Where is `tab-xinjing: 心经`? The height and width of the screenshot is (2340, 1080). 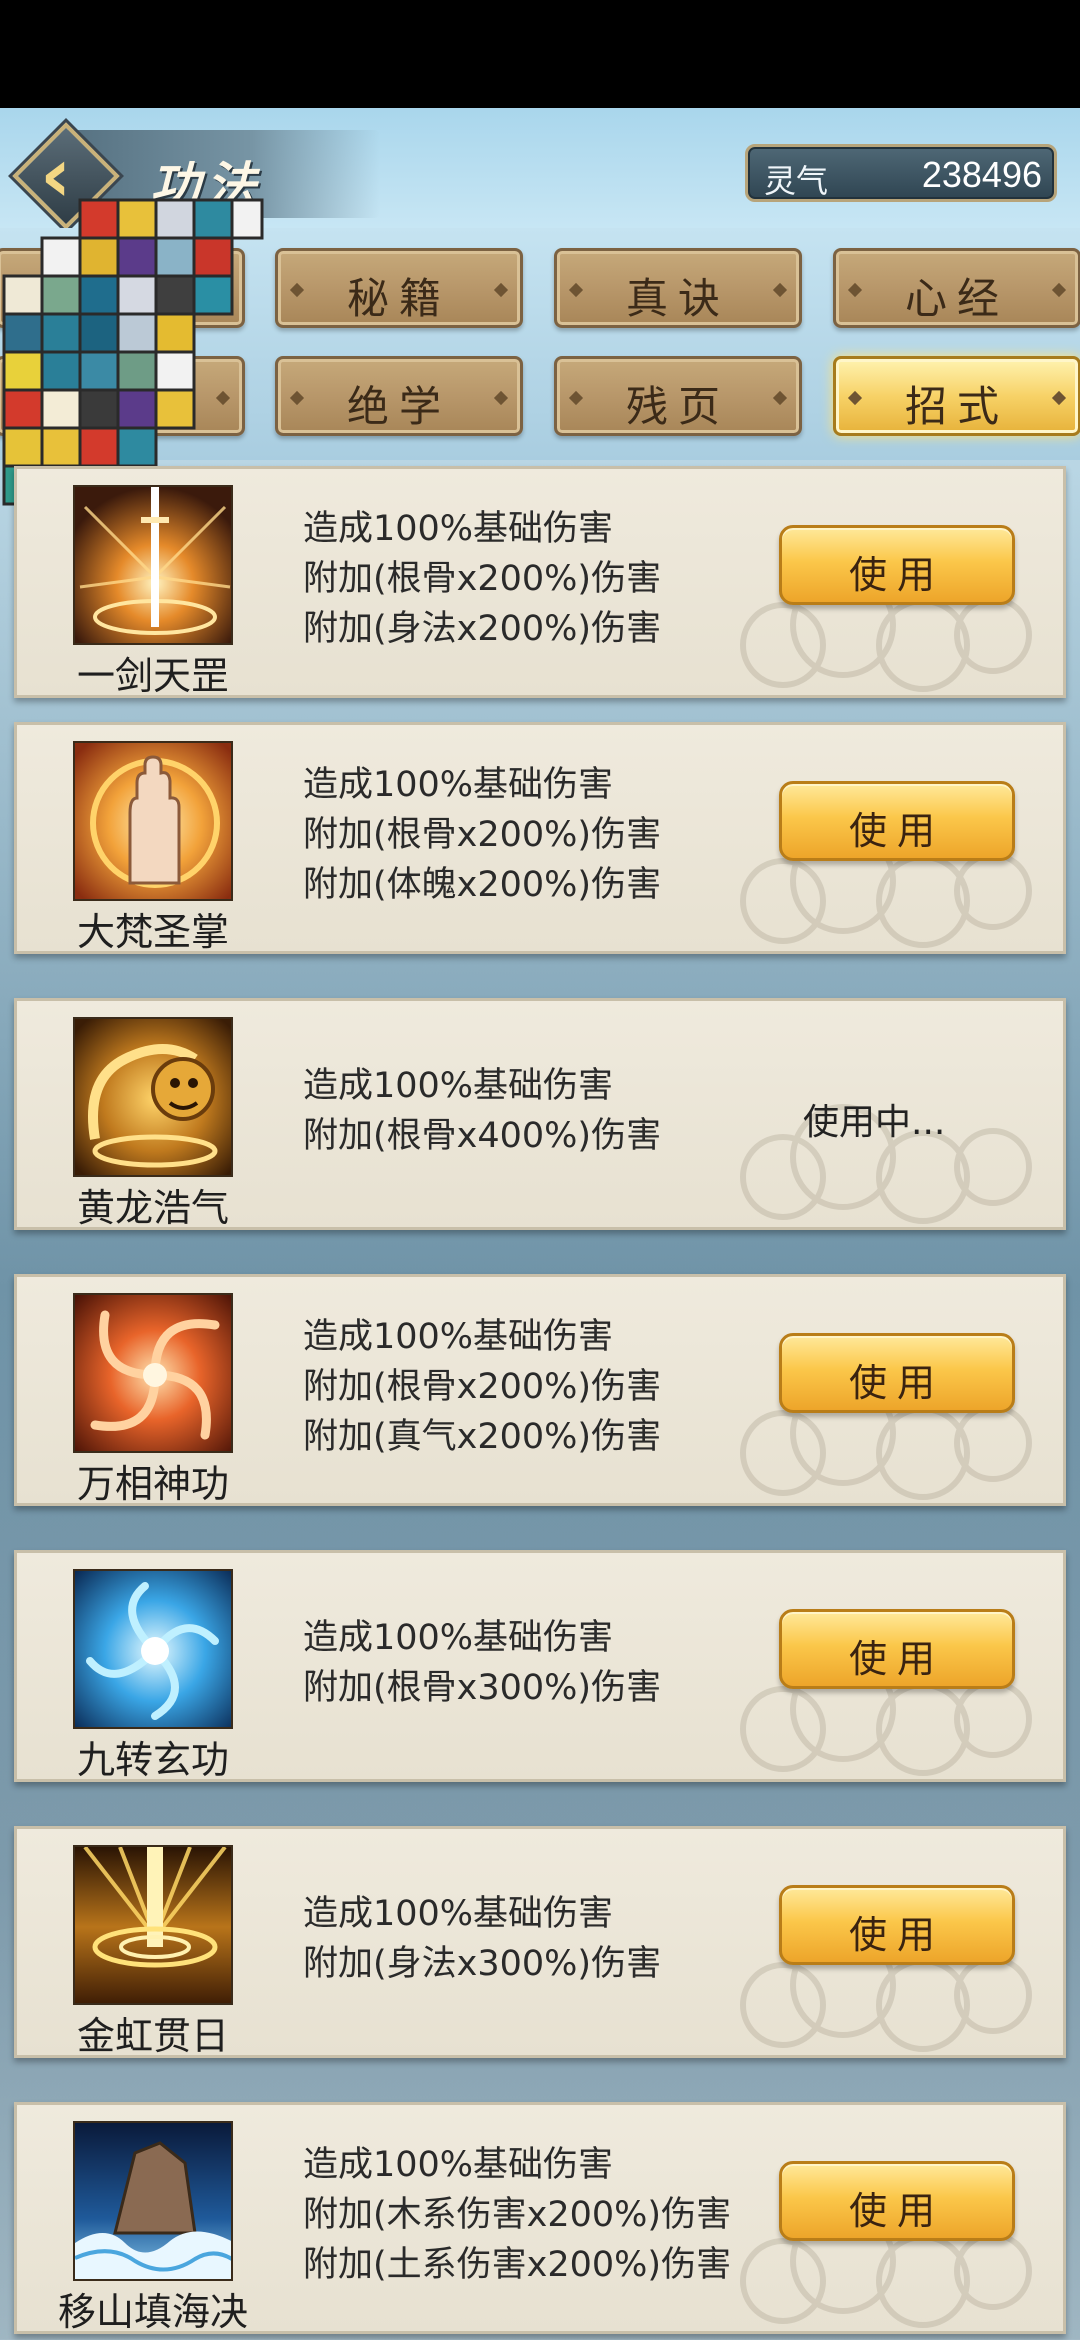
tab-xinjing: 心经 is located at coordinates (956, 288).